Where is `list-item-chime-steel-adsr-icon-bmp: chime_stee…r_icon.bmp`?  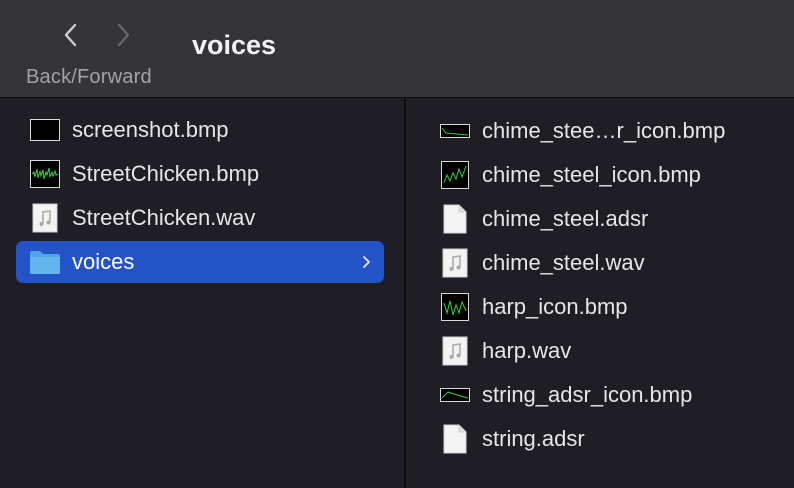 list-item-chime-steel-adsr-icon-bmp: chime_stee…r_icon.bmp is located at coordinates (611, 131).